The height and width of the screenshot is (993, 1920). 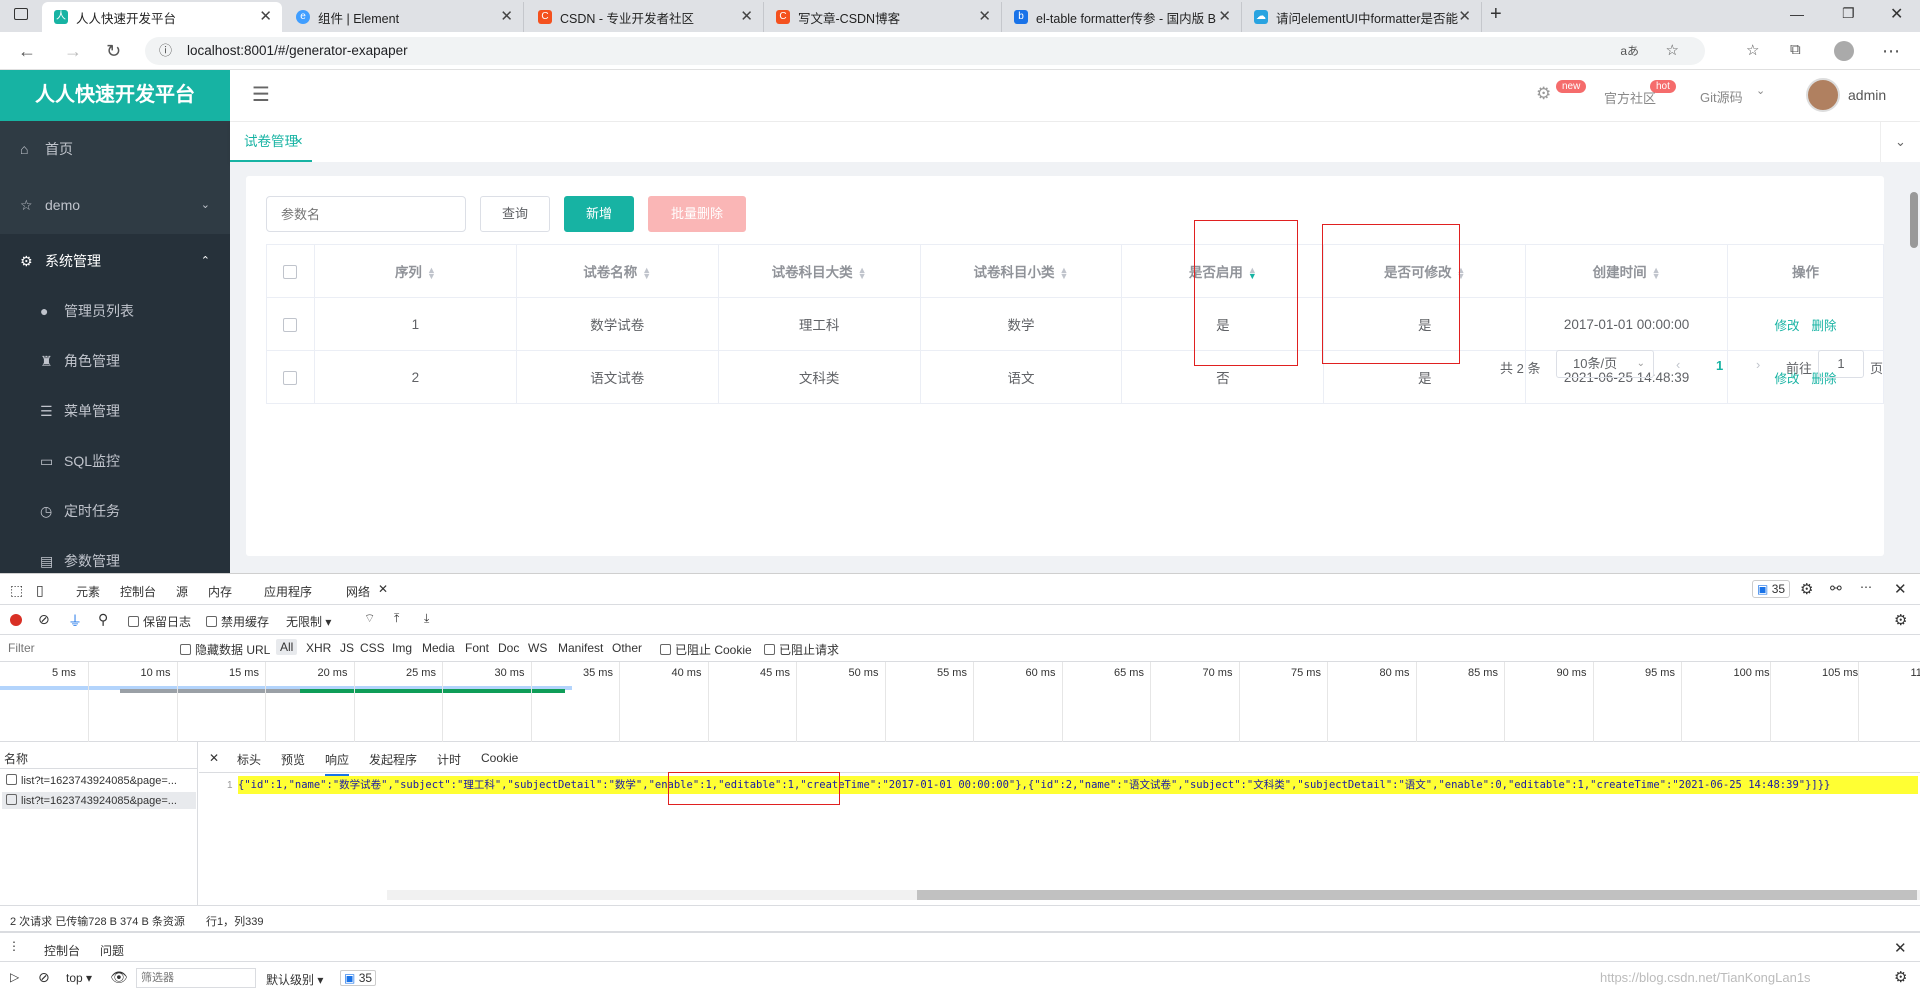 I want to click on sidebar-item-sql: ▭ SQL监控, so click(x=115, y=461).